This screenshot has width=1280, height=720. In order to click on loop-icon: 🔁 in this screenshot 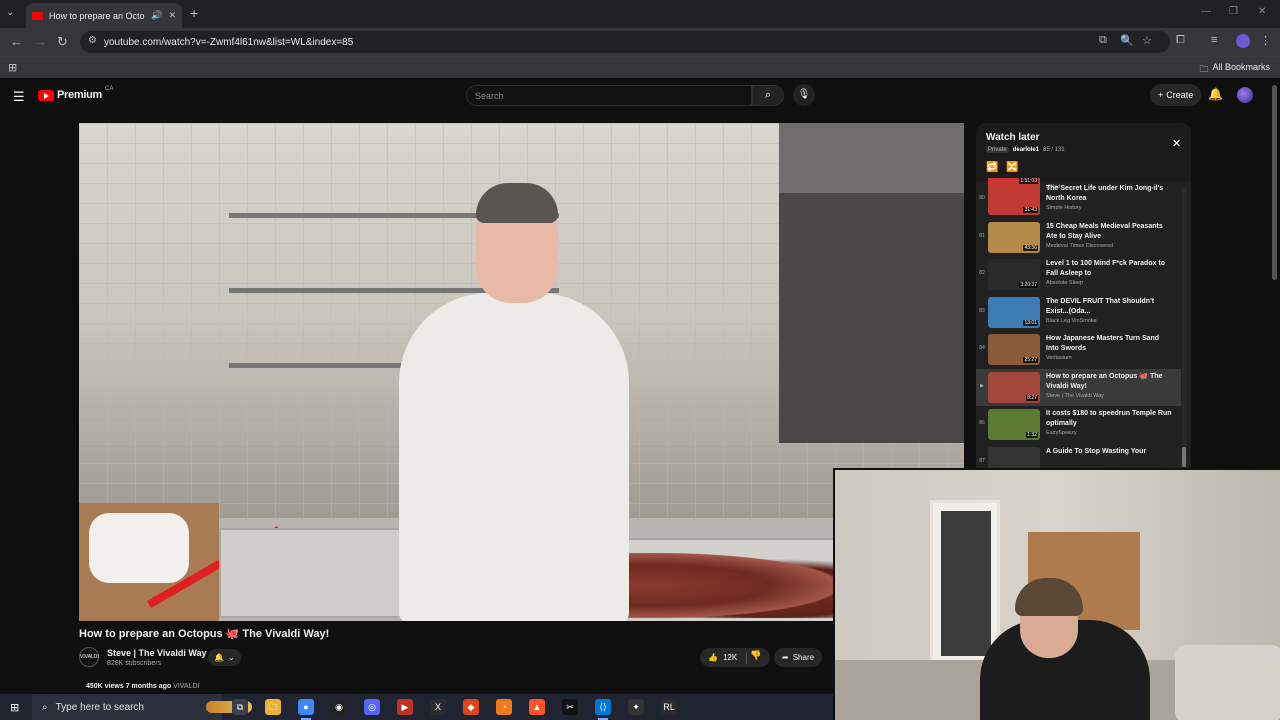, I will do `click(992, 167)`.